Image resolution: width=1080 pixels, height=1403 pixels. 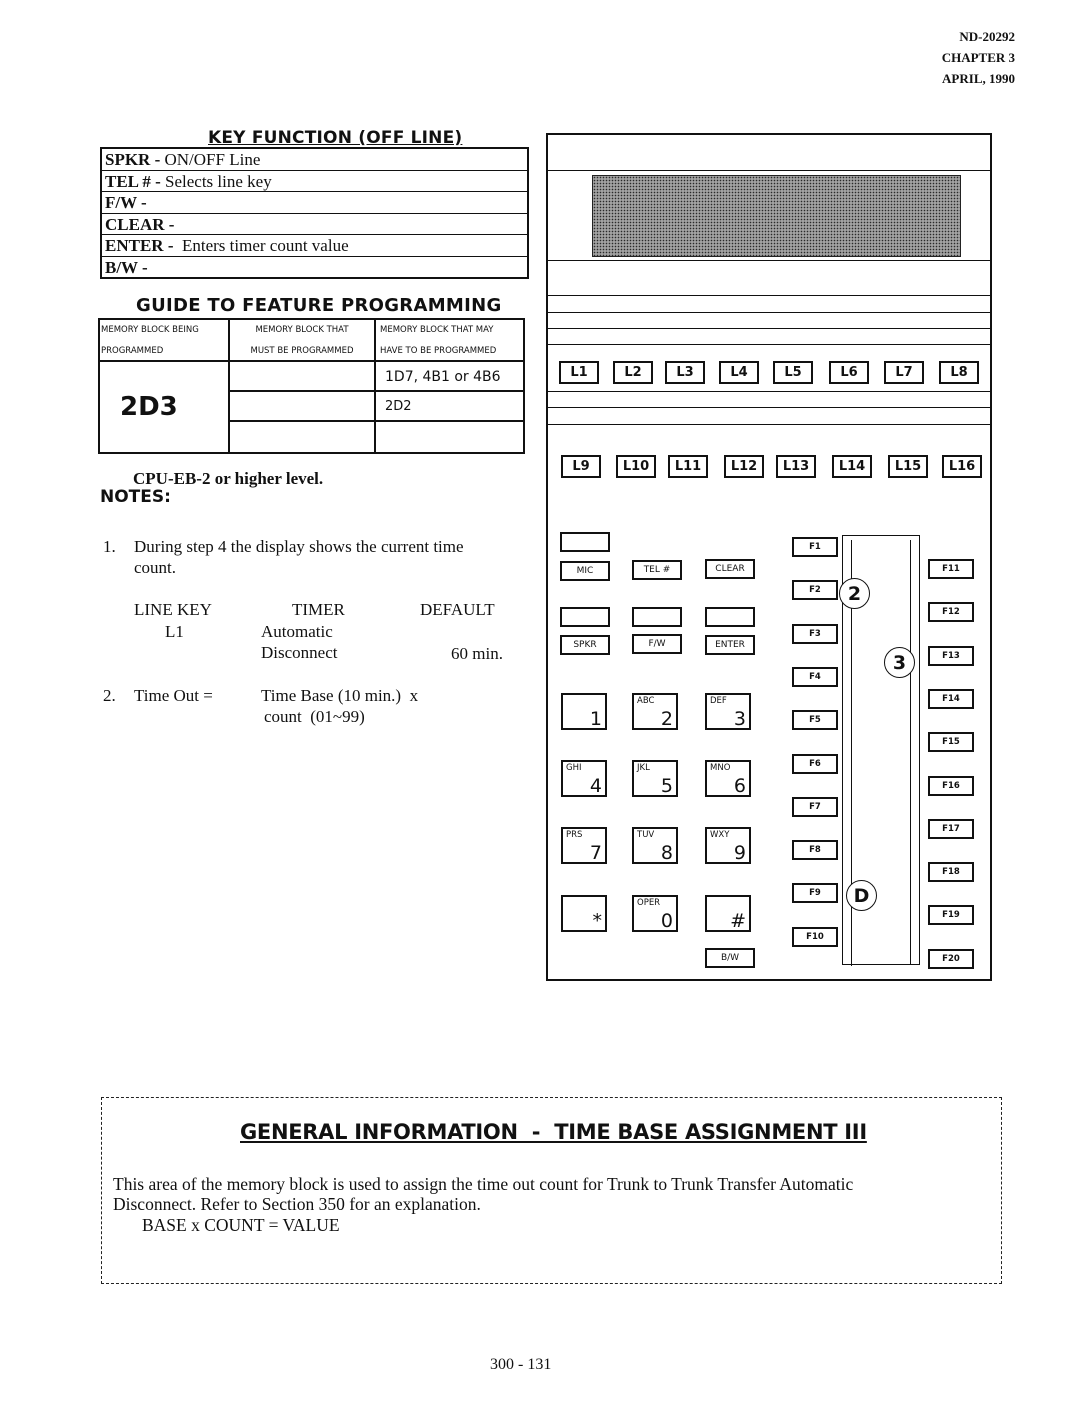 What do you see at coordinates (730, 958) in the screenshot?
I see `bw-key: B/W` at bounding box center [730, 958].